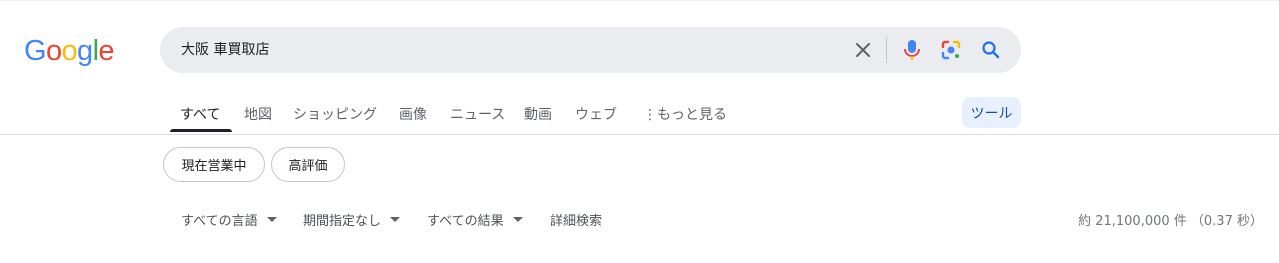  I want to click on filter-time-label: 期間指定なし, so click(342, 221).